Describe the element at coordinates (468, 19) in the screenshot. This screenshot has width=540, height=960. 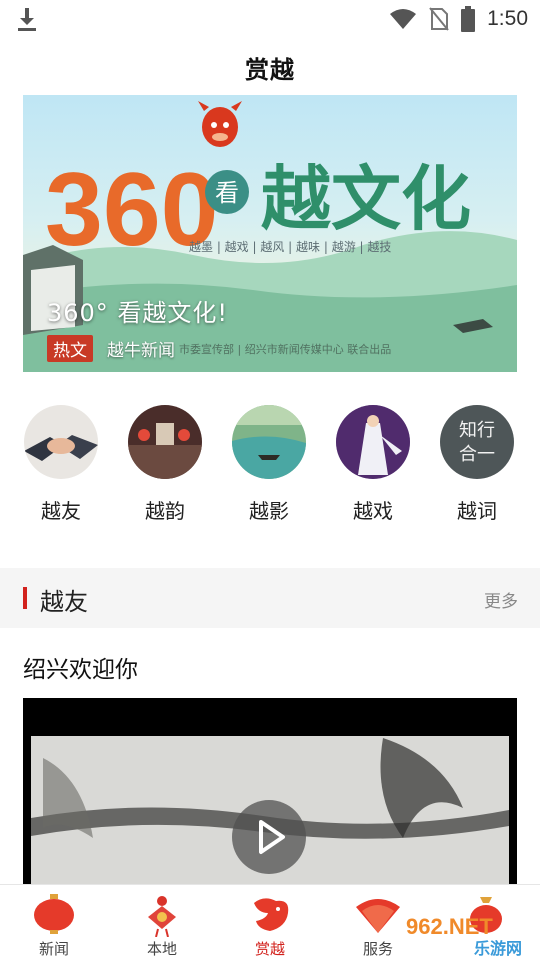
I see `battery-icon` at that location.